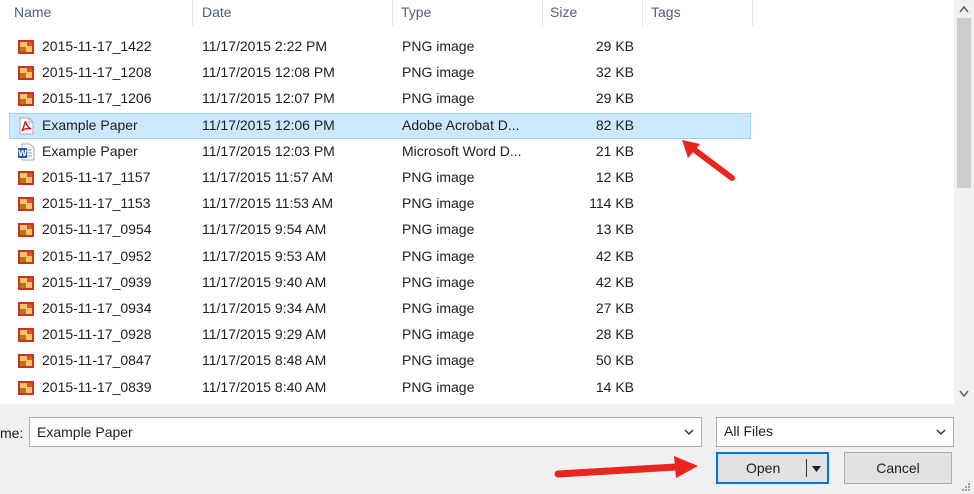  Describe the element at coordinates (96, 203) in the screenshot. I see `file-name: 2015-11-17_1153` at that location.